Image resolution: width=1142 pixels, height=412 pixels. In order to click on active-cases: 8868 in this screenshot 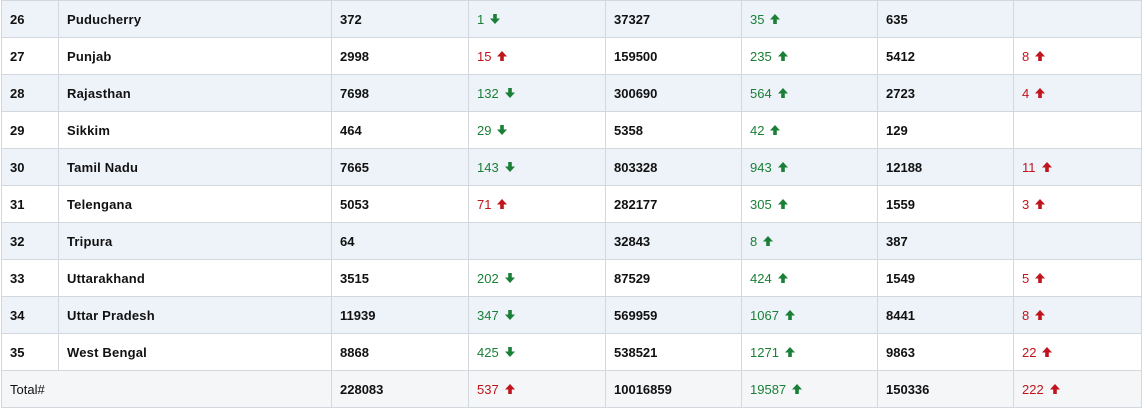, I will do `click(400, 352)`.